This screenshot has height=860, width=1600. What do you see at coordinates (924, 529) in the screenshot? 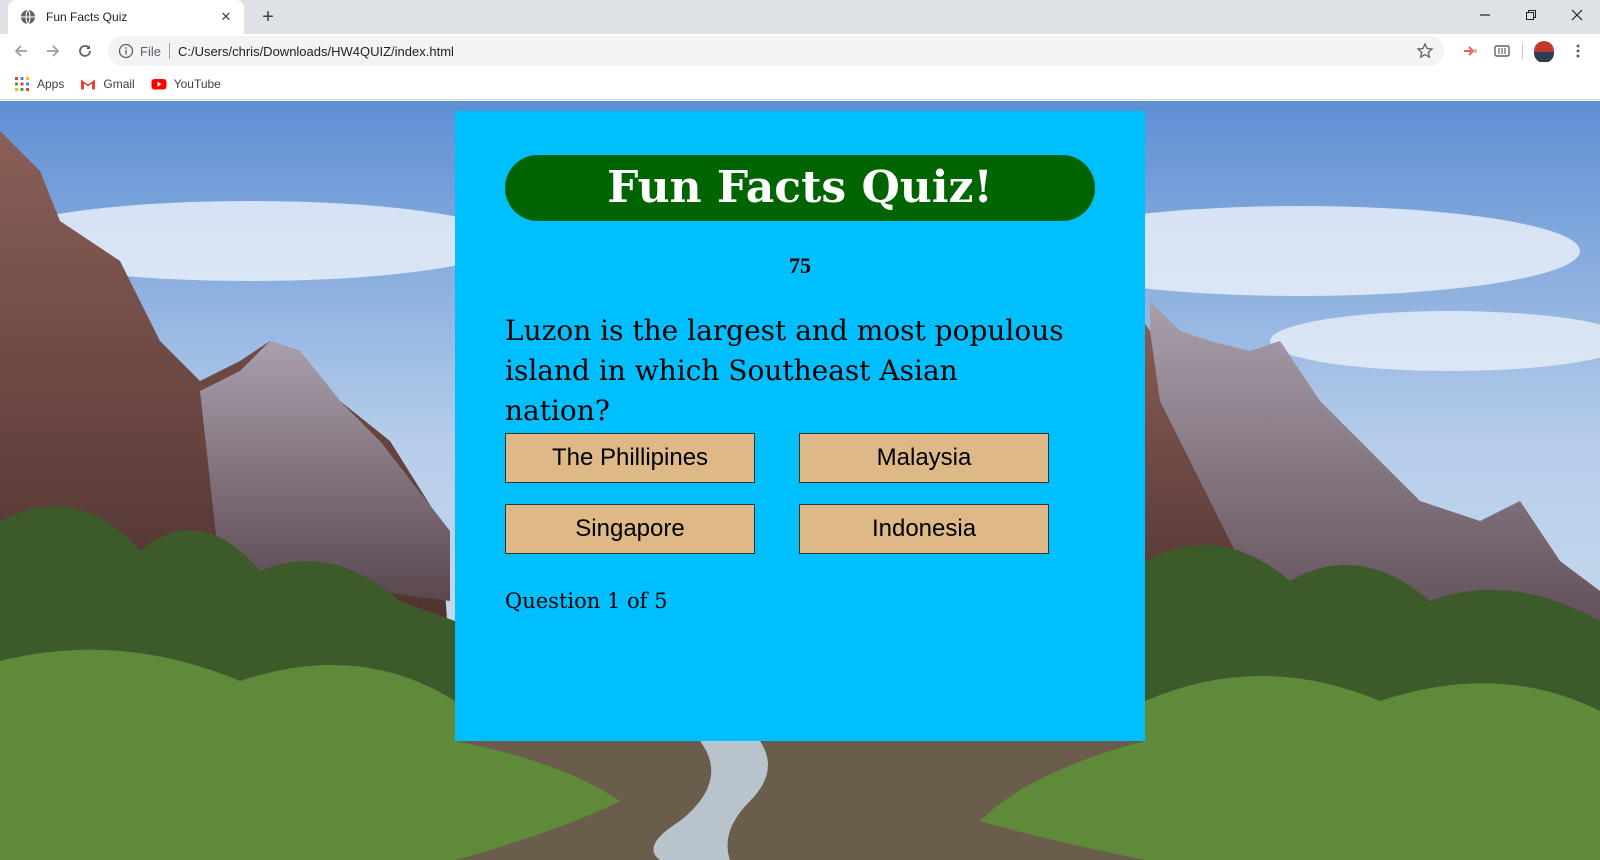
I see `answer-button-indonesia: Indonesia` at bounding box center [924, 529].